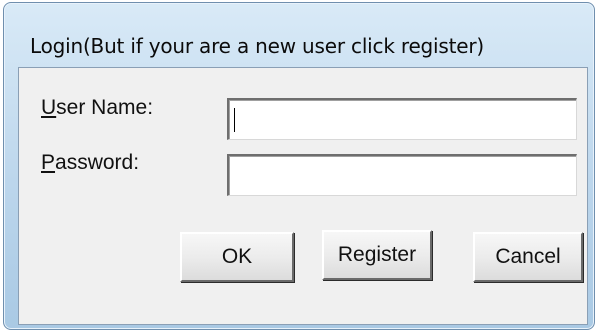 The image size is (598, 332). I want to click on password-label: Password:, so click(90, 163).